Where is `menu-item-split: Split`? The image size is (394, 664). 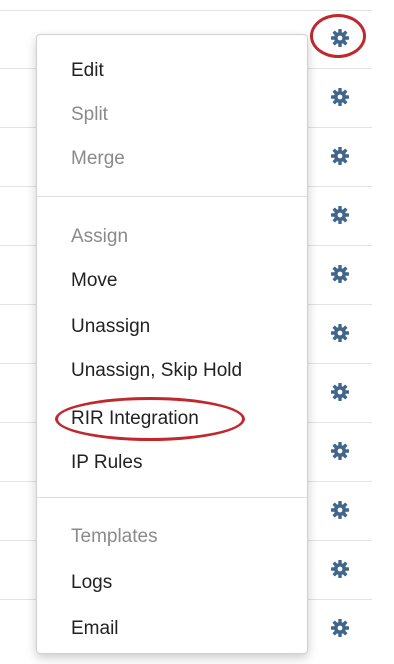
menu-item-split: Split is located at coordinates (89, 114).